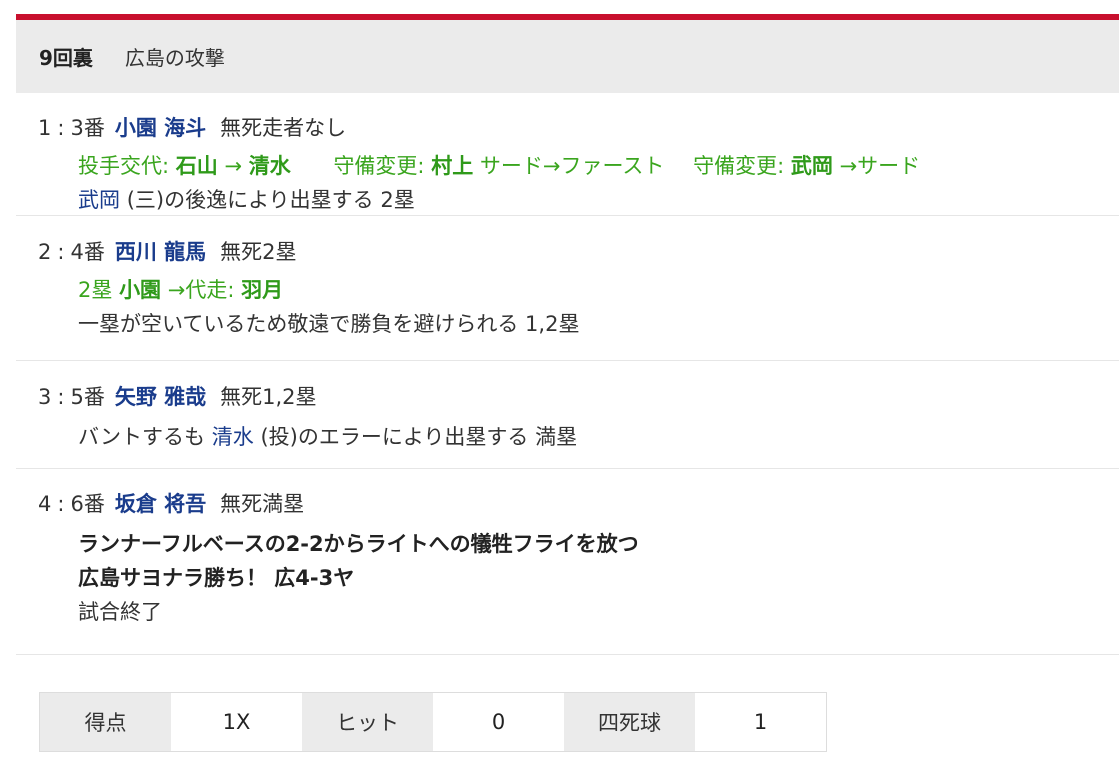 This screenshot has width=1119, height=763. I want to click on play-header: 2 : 4番 西川 龍馬 無死2塁, so click(578, 252).